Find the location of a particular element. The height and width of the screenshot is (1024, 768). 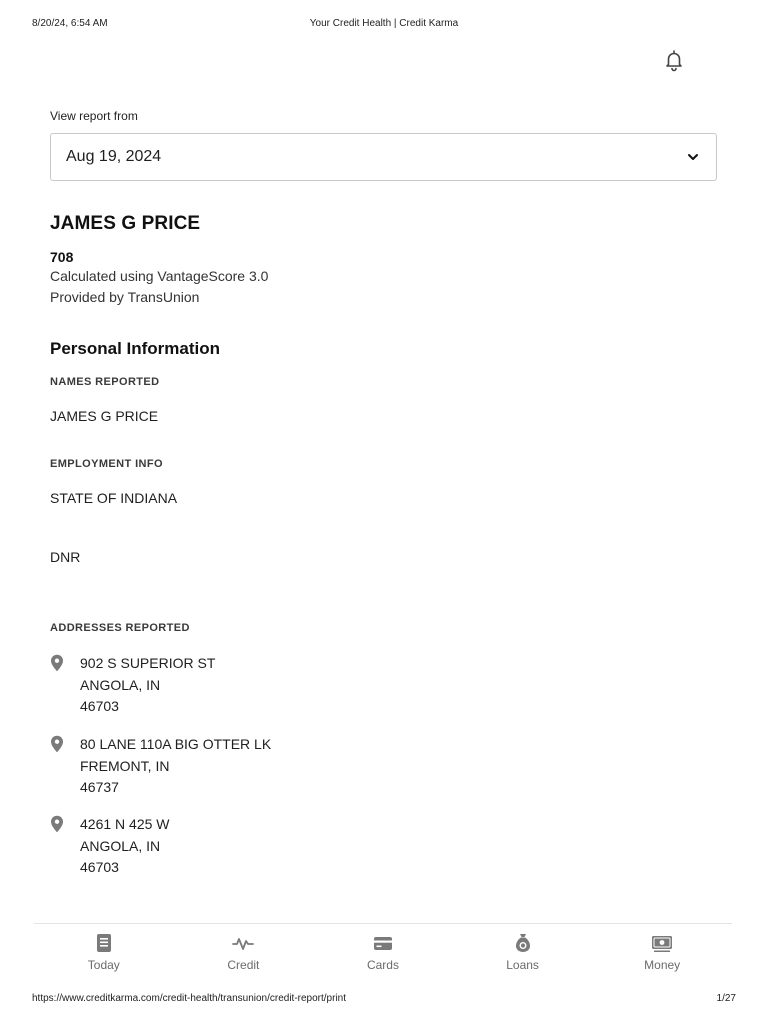

credit-score: 708 is located at coordinates (62, 257).